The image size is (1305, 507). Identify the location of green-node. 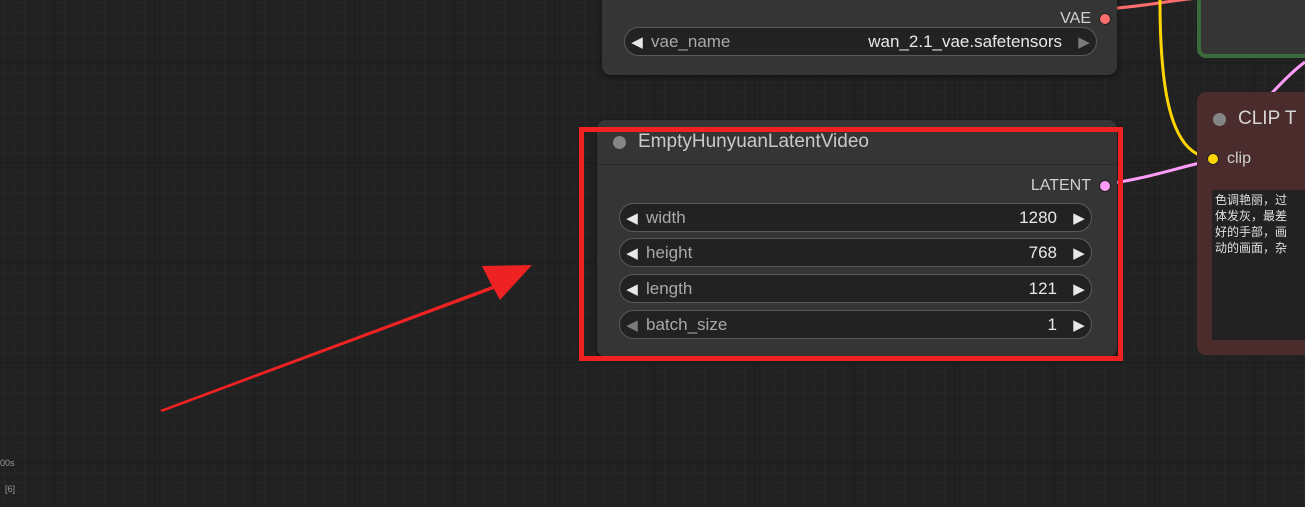
(1251, 29).